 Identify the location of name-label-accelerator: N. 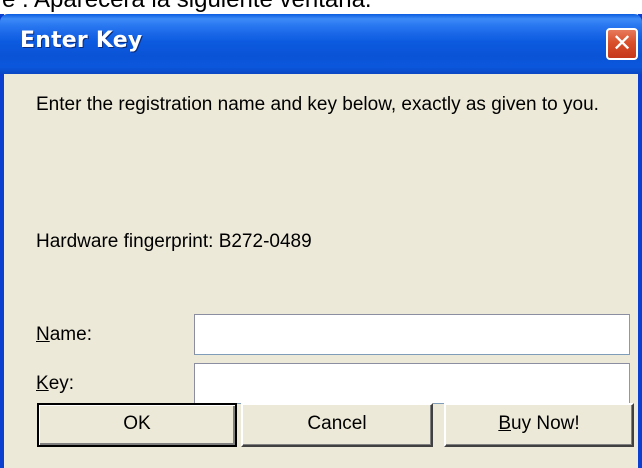
(43, 334).